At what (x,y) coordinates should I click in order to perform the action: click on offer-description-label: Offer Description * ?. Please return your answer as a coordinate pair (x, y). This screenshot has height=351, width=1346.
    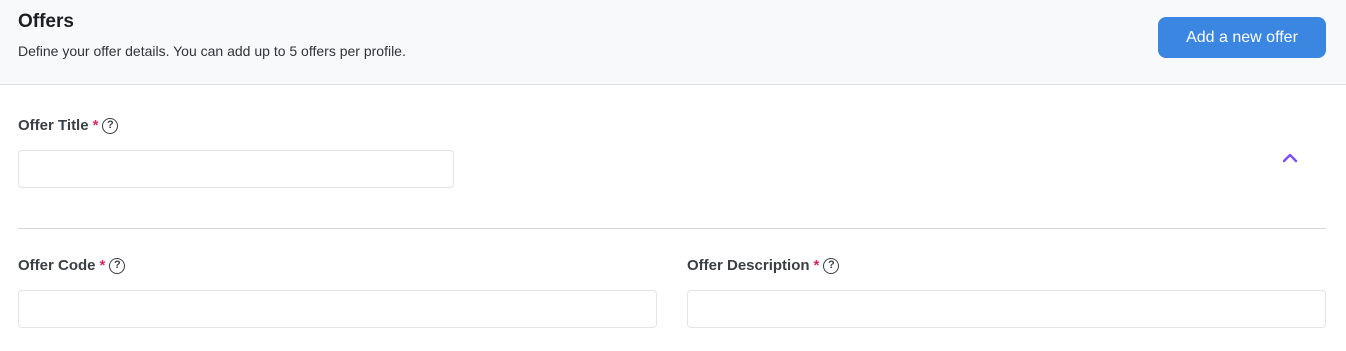
    Looking at the image, I should click on (763, 265).